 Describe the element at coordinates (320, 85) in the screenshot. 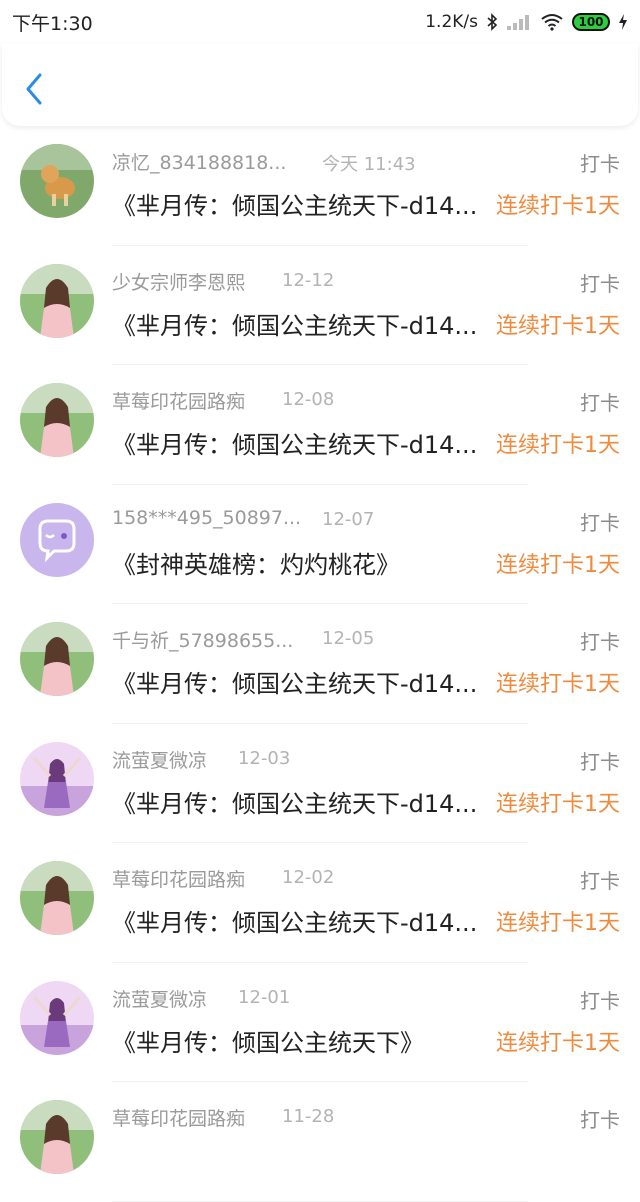

I see `nav-header` at that location.